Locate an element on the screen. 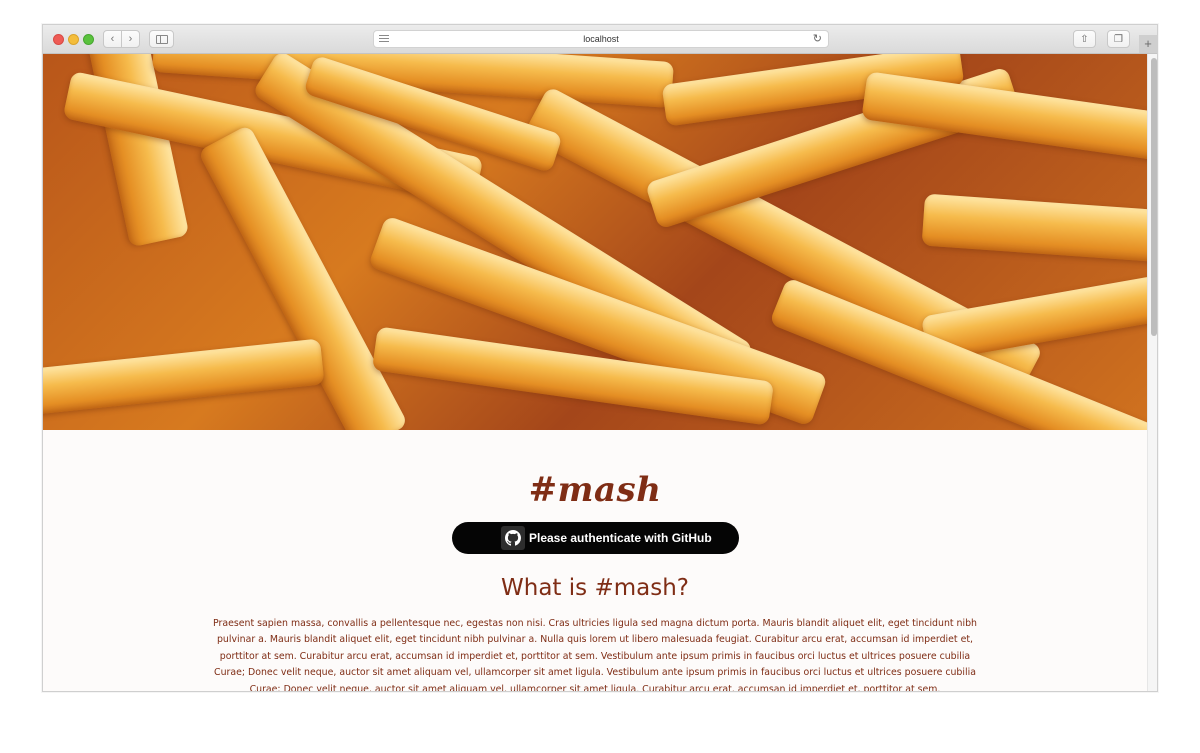 Image resolution: width=1200 pixels, height=753 pixels. github-icon is located at coordinates (513, 538).